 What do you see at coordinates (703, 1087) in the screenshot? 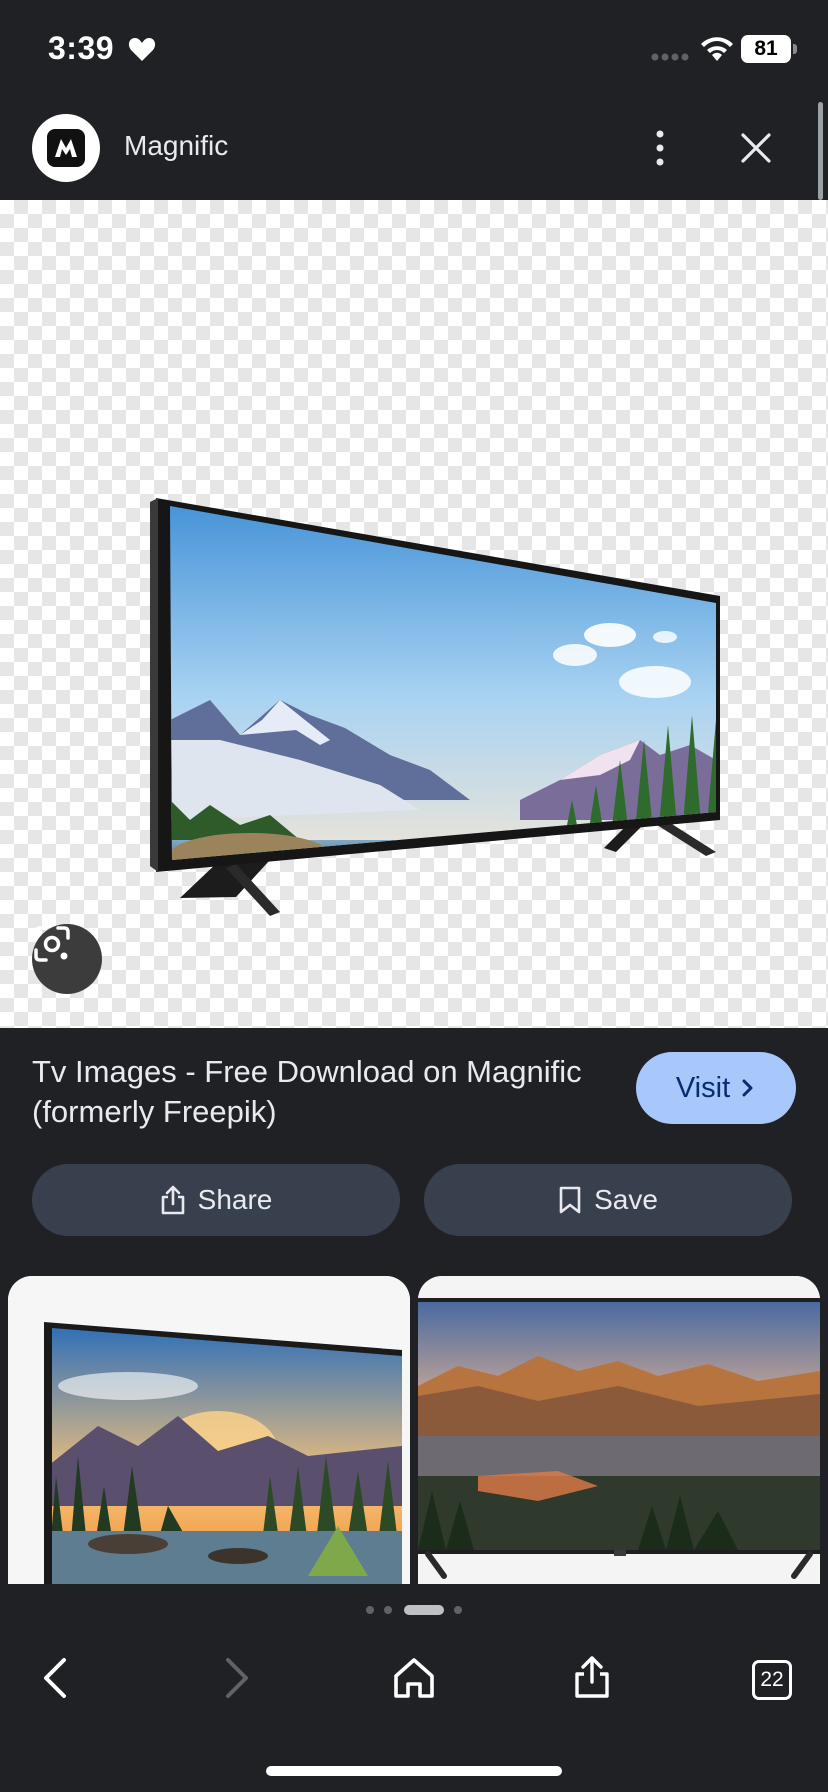
I see `visit-label: Visit` at bounding box center [703, 1087].